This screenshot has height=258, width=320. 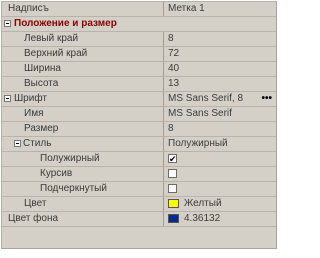 I want to click on property-name-cell: Положение и размер, so click(x=139, y=24).